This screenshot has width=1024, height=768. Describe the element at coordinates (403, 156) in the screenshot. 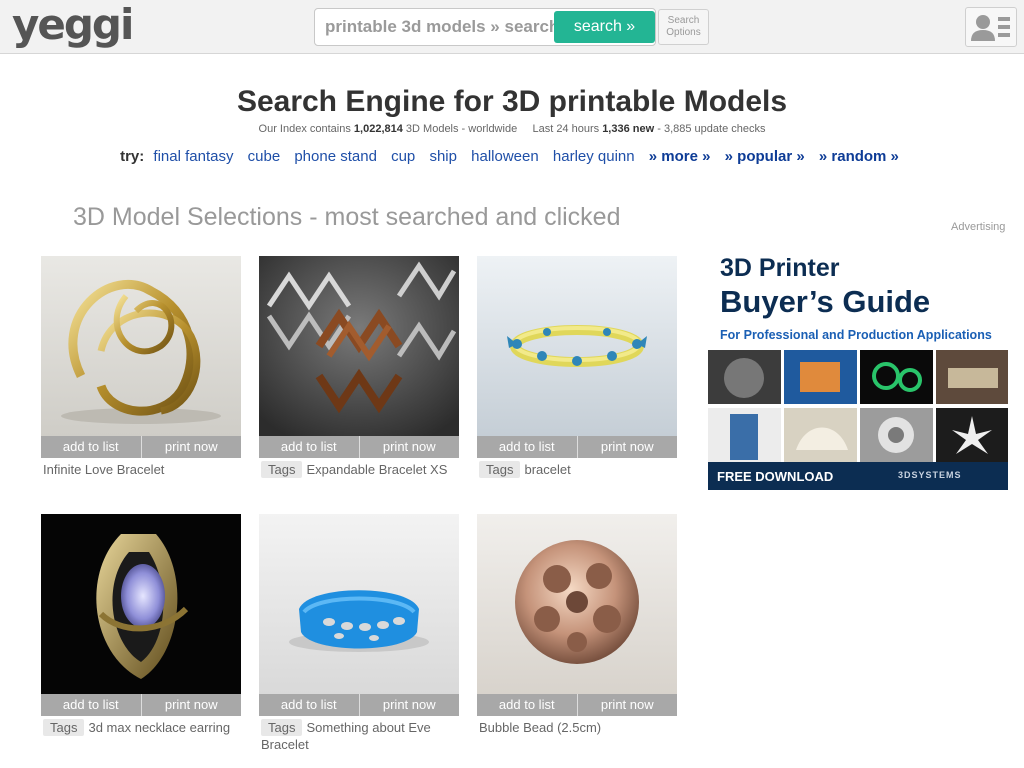

I see `try-link-cup: cup` at that location.